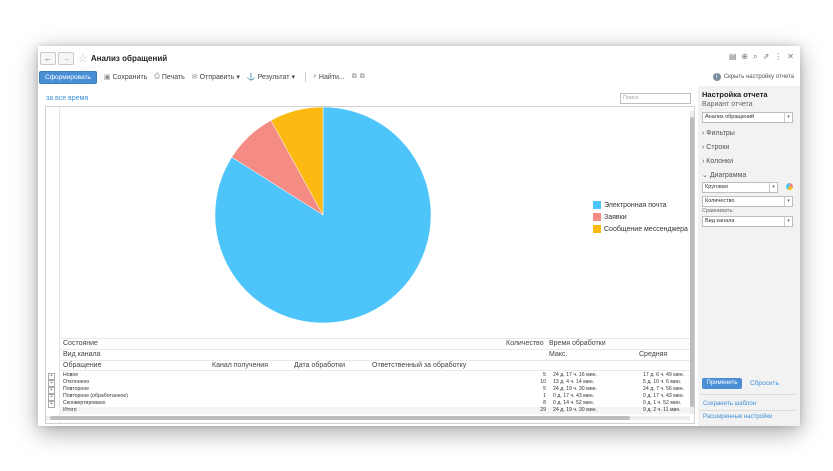  Describe the element at coordinates (778, 57) in the screenshot. I see `more-icon: ⋮` at that location.